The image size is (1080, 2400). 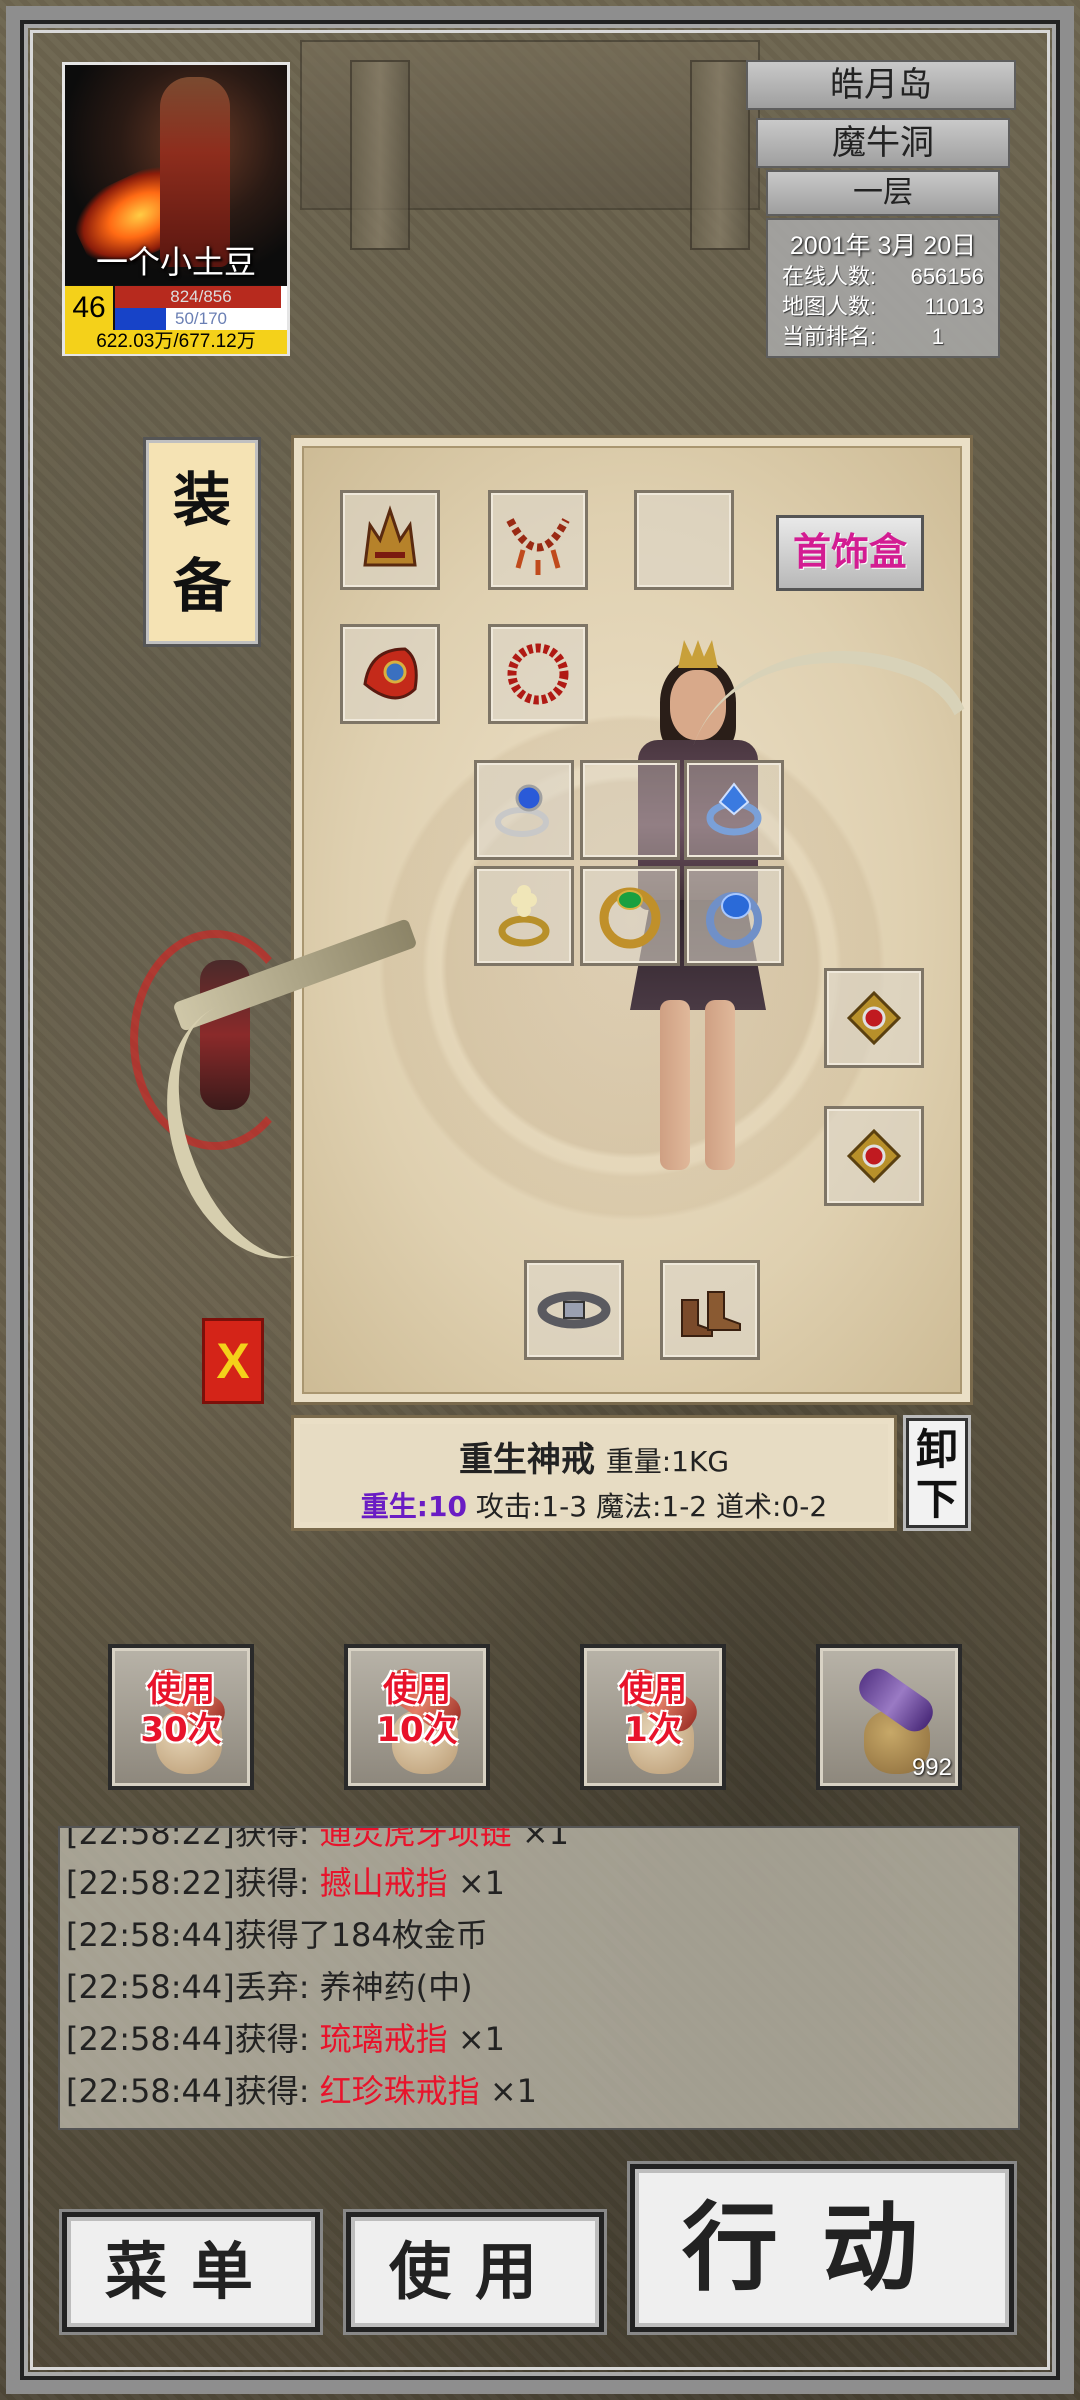 I want to click on unequip-button: 卸 下, so click(x=937, y=1473).